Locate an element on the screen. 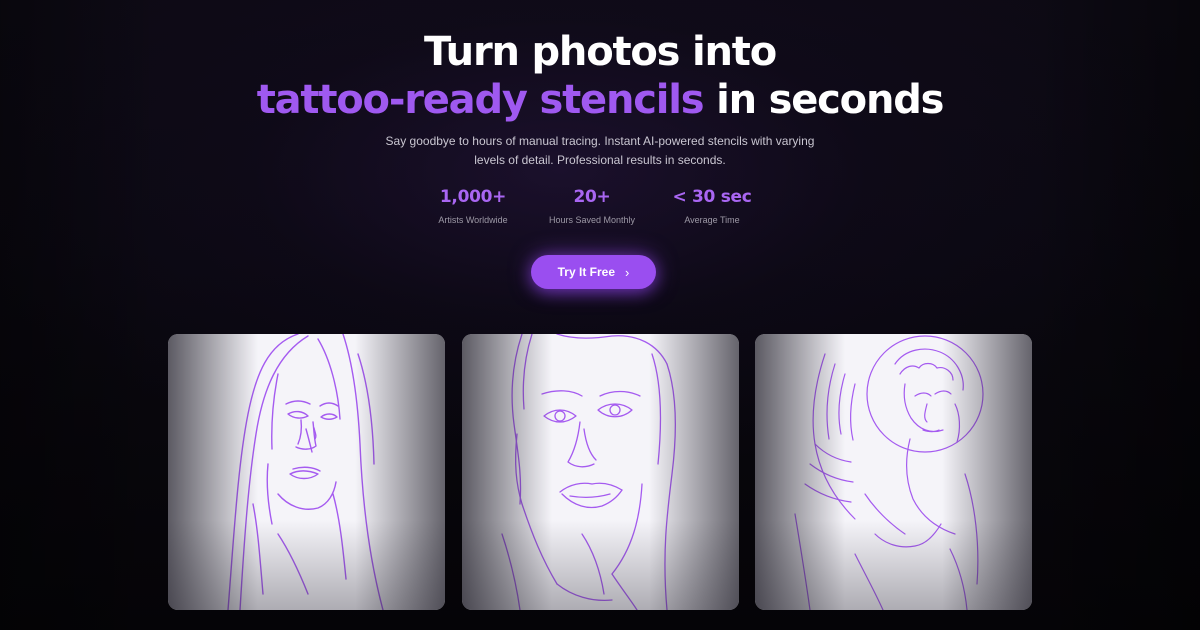 Image resolution: width=1200 pixels, height=630 pixels. gallery-card-angel is located at coordinates (893, 472).